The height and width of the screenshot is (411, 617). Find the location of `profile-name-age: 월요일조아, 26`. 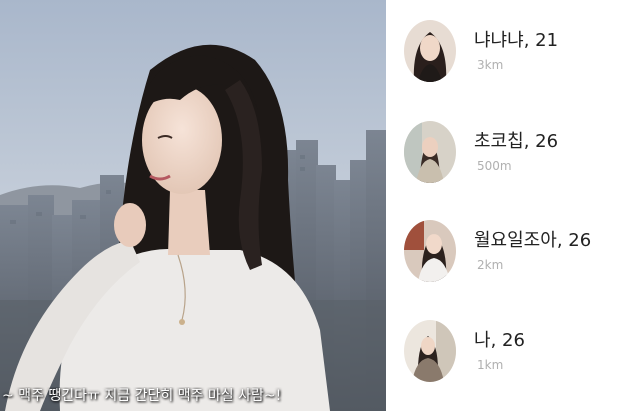

profile-name-age: 월요일조아, 26 is located at coordinates (533, 240).